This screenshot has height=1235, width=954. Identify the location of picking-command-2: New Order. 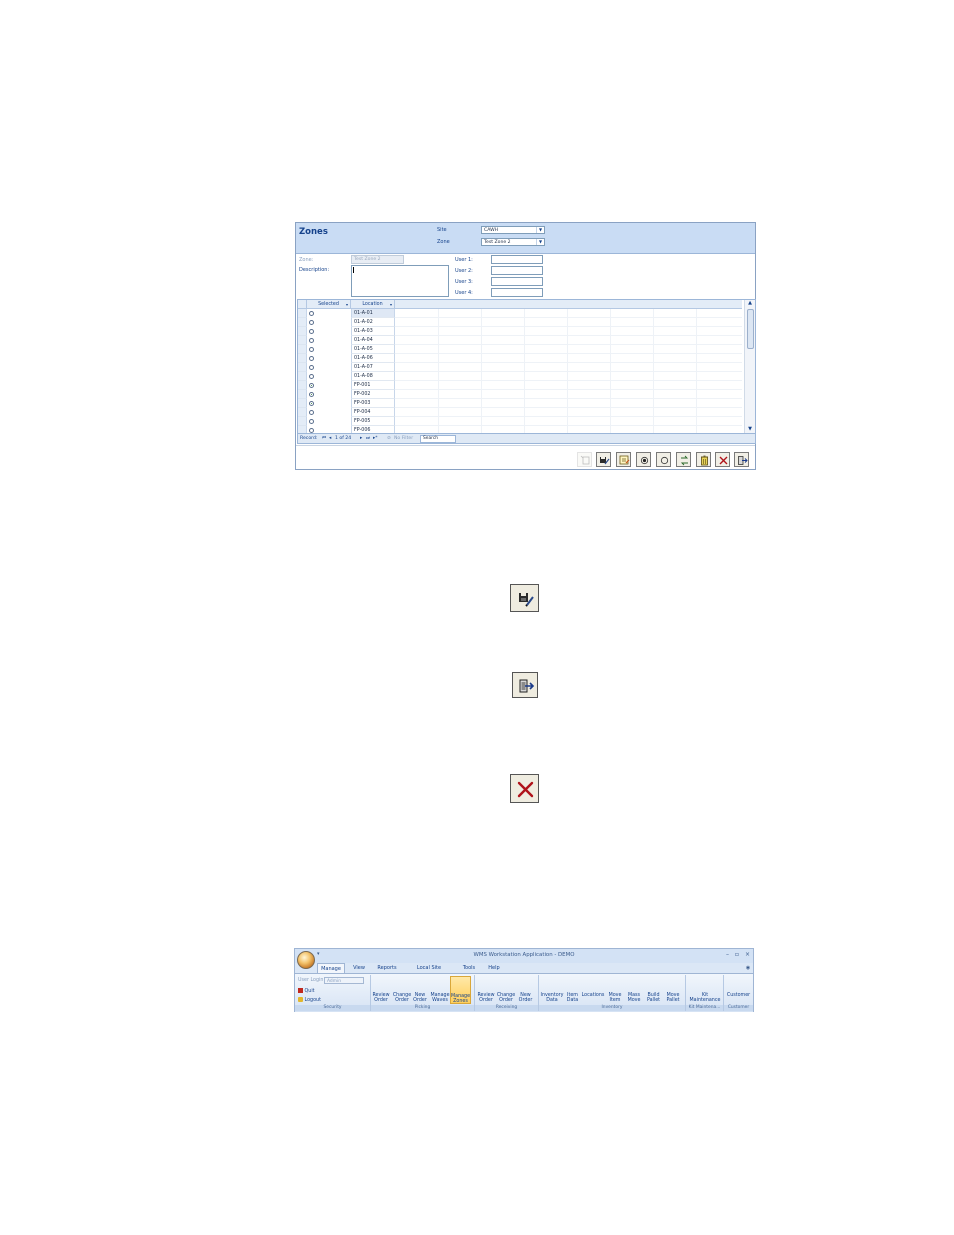
(420, 998).